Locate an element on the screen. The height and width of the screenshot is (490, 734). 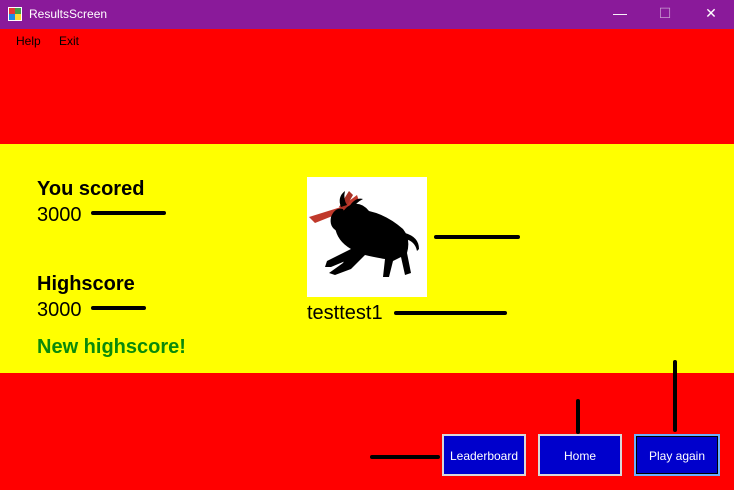
avatar-connector-line is located at coordinates (477, 237).